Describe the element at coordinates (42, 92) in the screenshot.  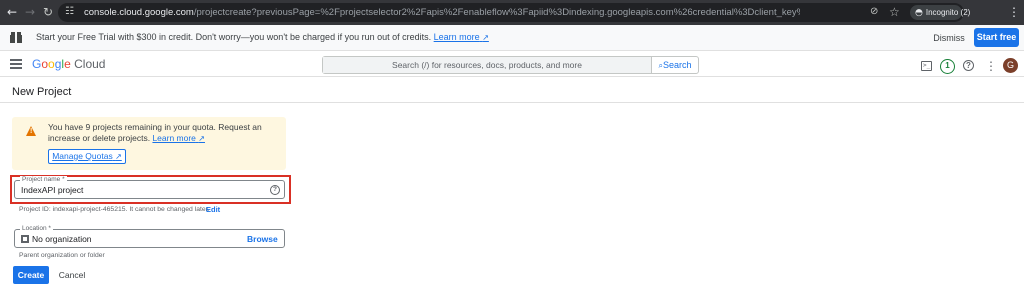
I see `page-title: New Project` at that location.